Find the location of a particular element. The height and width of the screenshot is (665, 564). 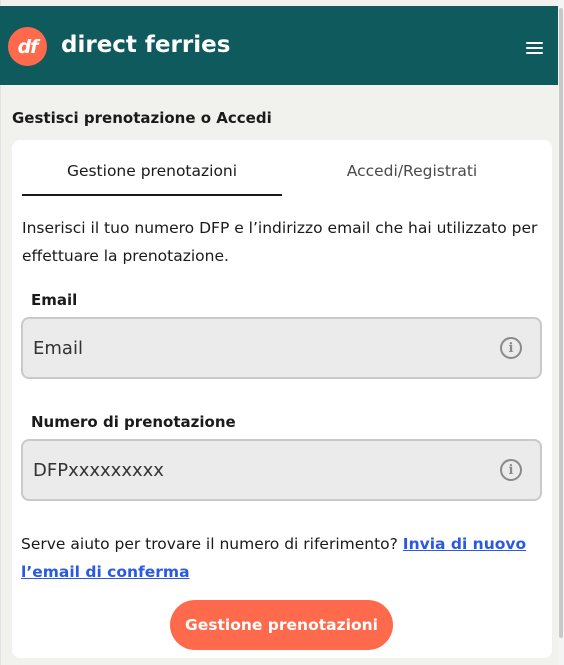

tab-manage-booking: Gestione prenotazioni is located at coordinates (152, 179).